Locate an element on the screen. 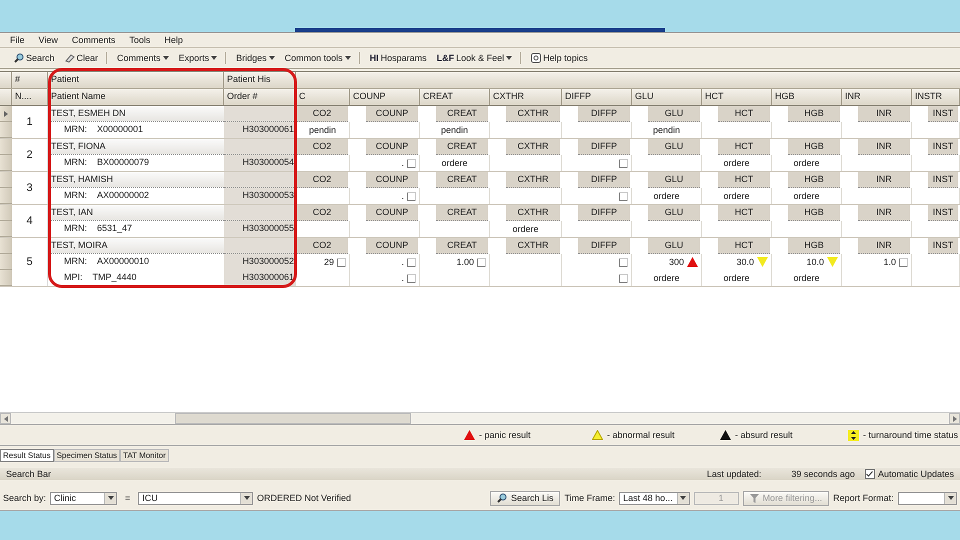 This screenshot has width=960, height=540. result-value: 30.0 is located at coordinates (745, 262).